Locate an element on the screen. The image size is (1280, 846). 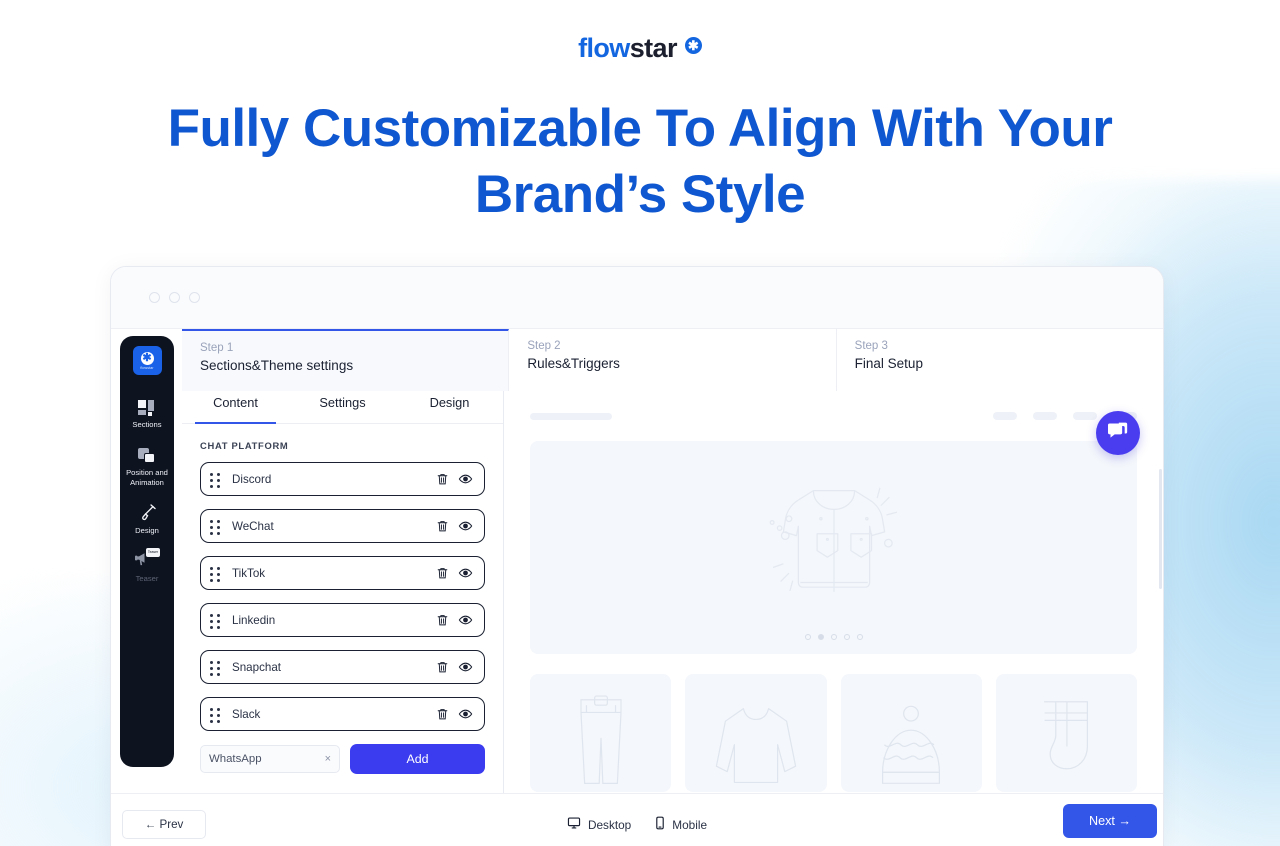
asterisk-icon: ✱ is located at coordinates (147, 358).